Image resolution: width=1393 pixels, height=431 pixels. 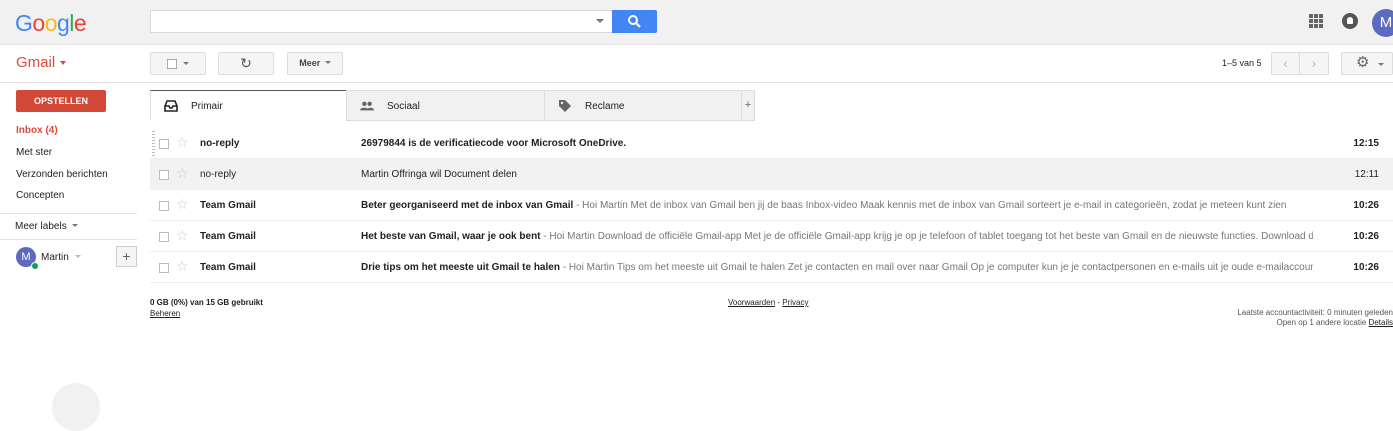 I want to click on chevron-left-icon: ‹, so click(x=1285, y=63).